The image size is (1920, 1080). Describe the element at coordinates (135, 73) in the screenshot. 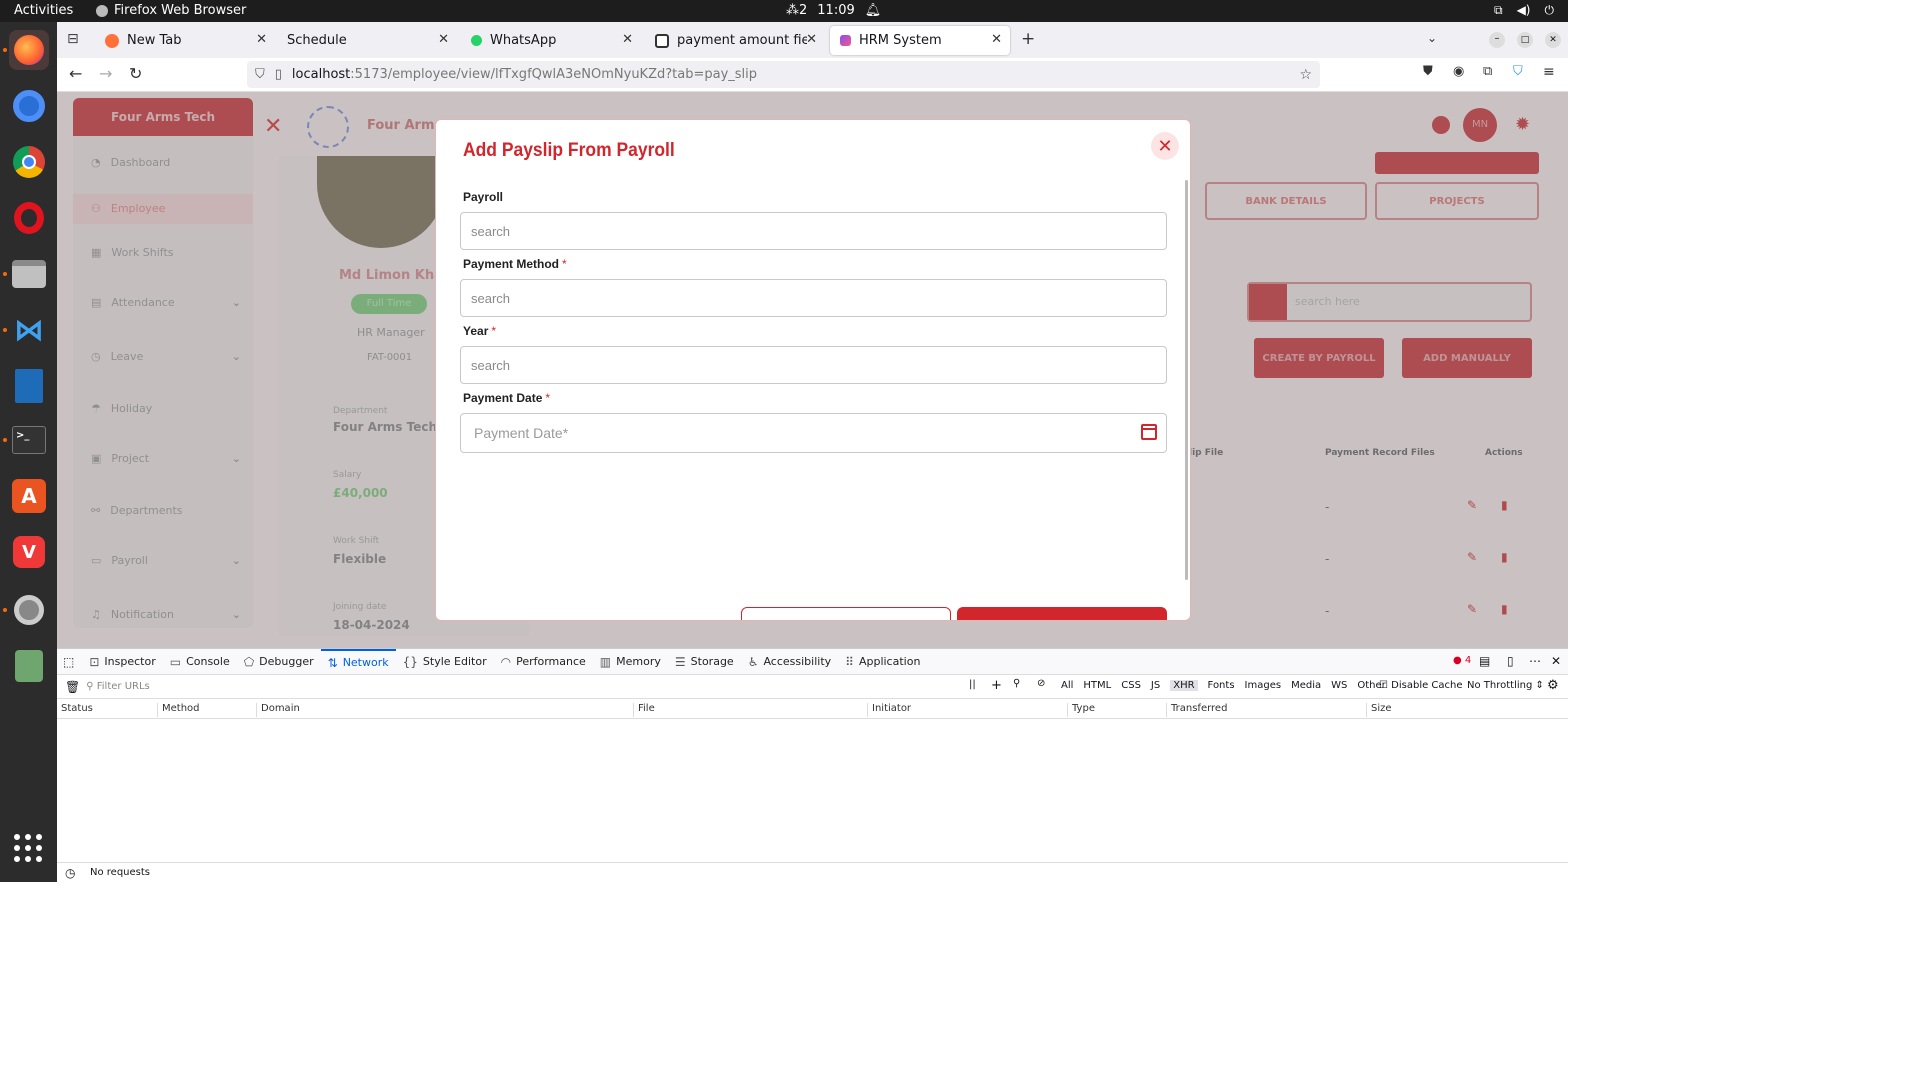

I see `reload-icon: ↻` at that location.